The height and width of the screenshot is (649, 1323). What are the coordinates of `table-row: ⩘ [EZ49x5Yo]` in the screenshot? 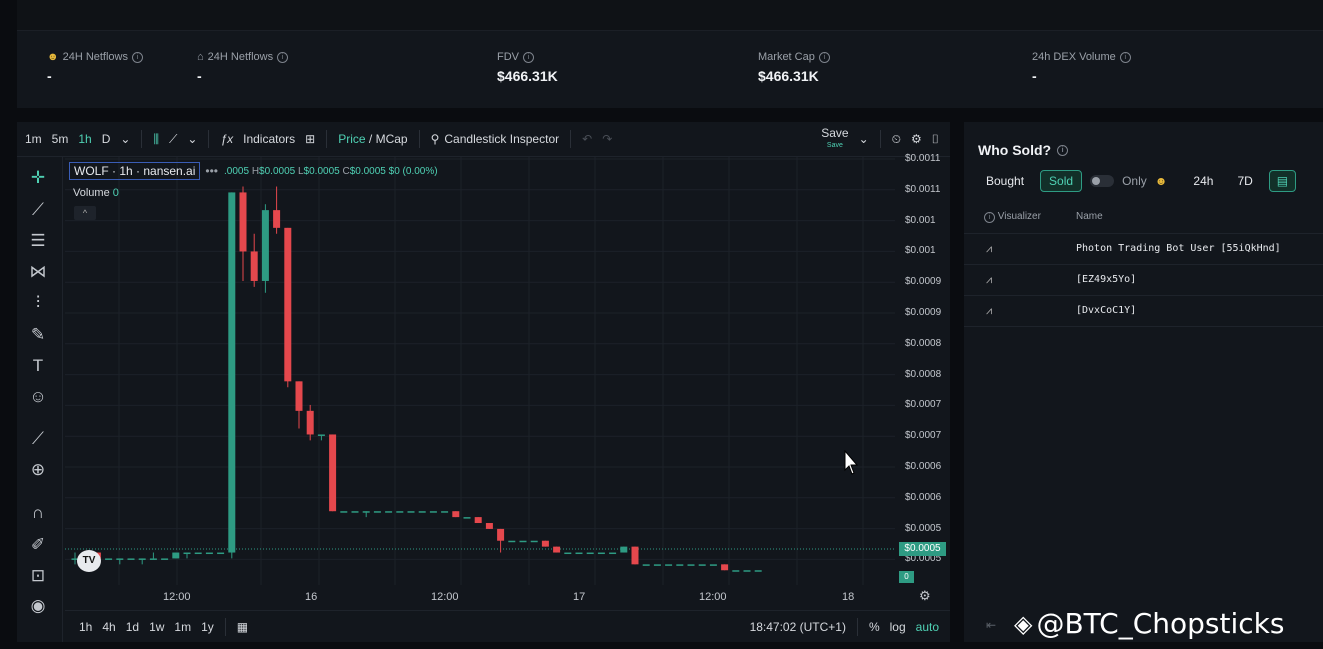 It's located at (1143, 279).